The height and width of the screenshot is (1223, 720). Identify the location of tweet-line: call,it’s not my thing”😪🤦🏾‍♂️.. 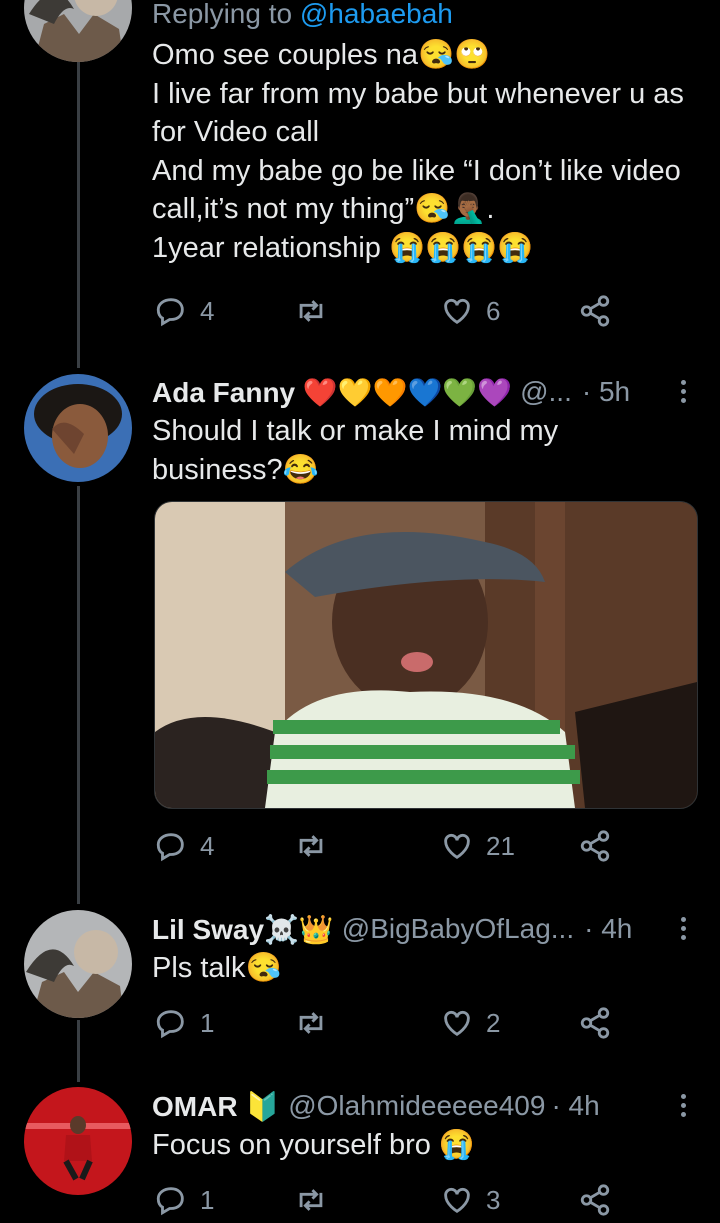
(323, 209).